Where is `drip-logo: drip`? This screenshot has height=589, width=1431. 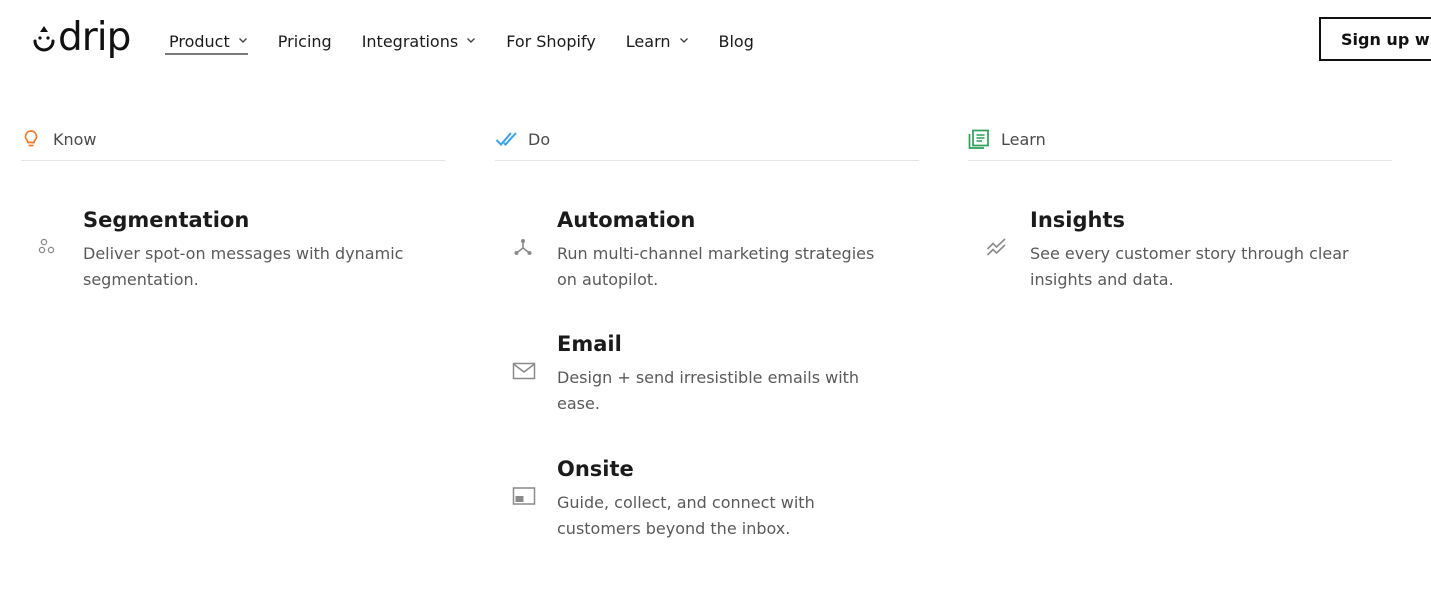
drip-logo: drip is located at coordinates (81, 38).